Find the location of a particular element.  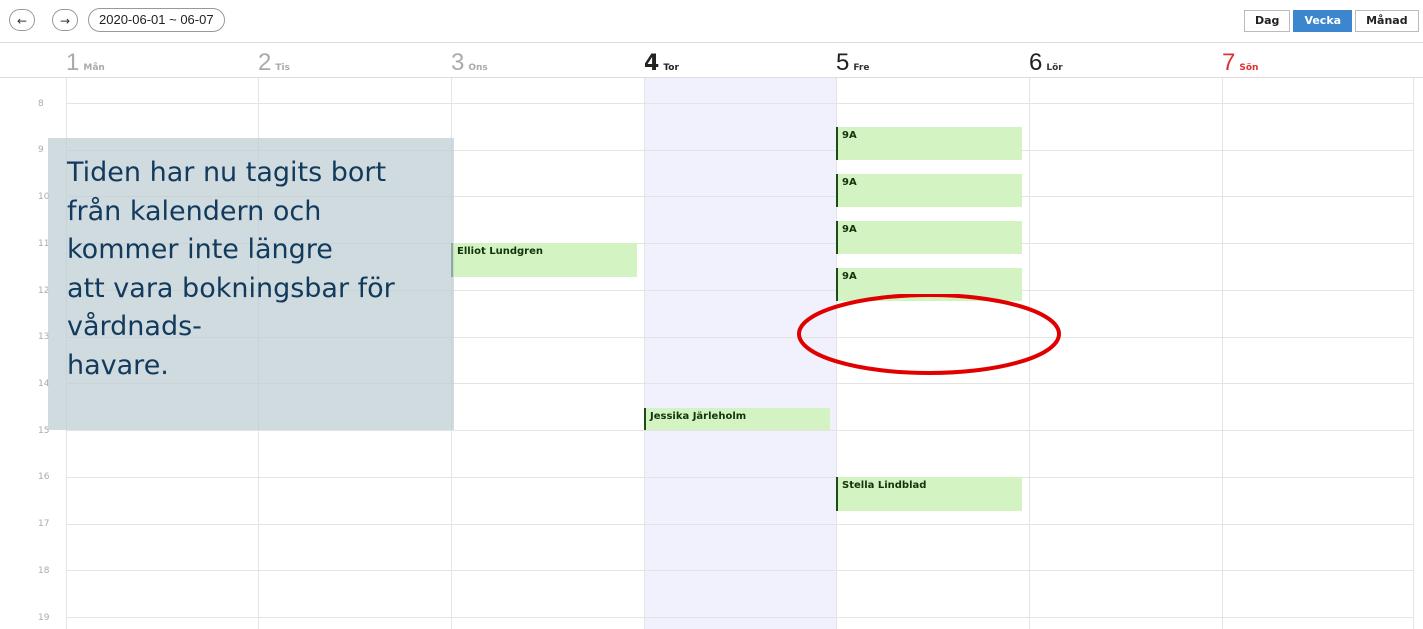

day-name: Tor is located at coordinates (671, 68).